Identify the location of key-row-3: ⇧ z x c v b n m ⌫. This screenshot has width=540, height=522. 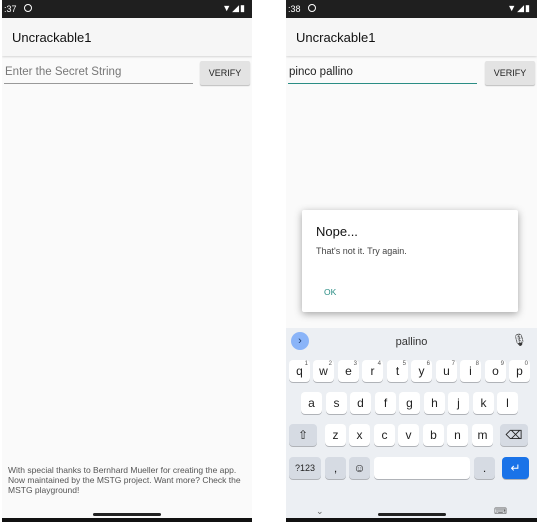
(411, 436).